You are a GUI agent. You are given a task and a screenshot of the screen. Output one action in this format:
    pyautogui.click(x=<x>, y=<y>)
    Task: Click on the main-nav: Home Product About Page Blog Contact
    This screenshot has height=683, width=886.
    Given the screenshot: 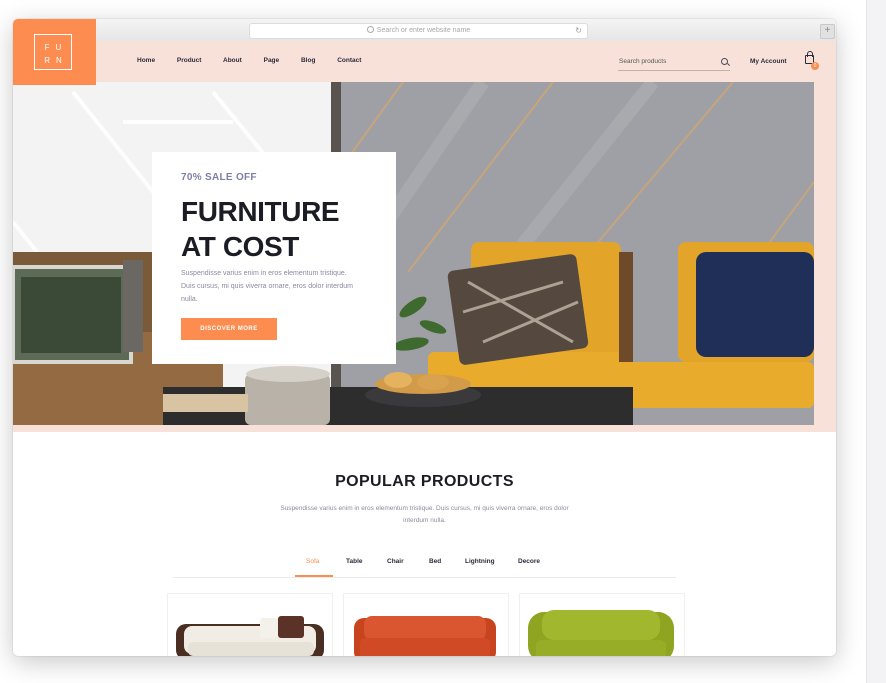 What is the action you would take?
    pyautogui.click(x=259, y=60)
    